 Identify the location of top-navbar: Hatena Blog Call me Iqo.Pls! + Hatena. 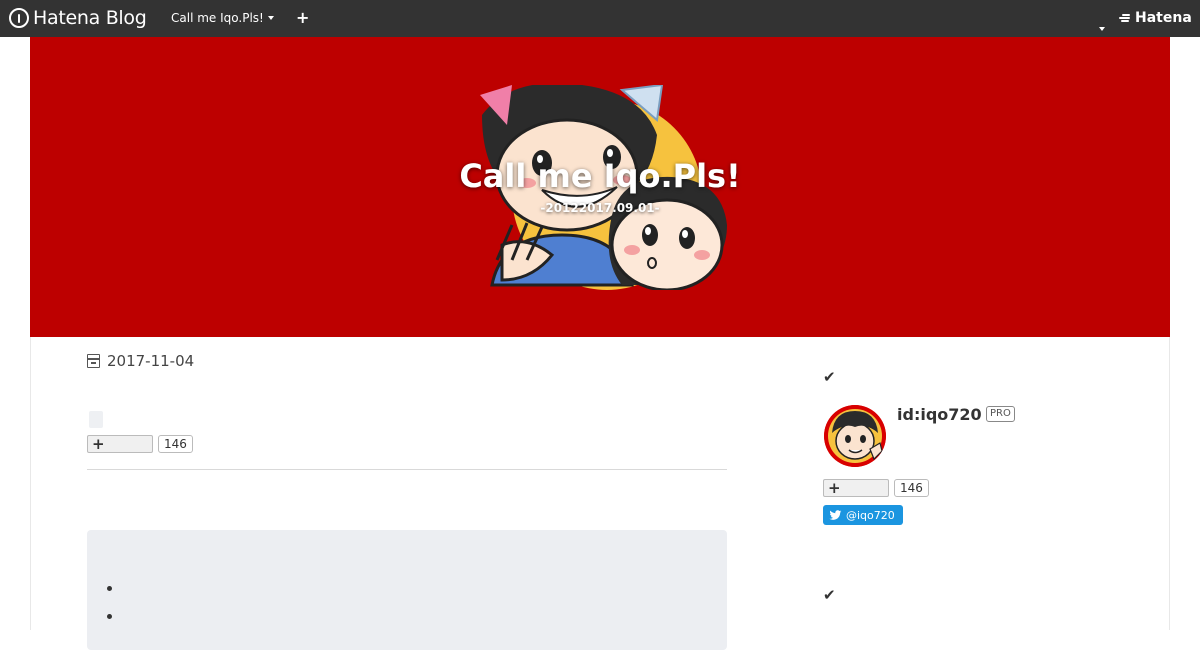
(600, 18).